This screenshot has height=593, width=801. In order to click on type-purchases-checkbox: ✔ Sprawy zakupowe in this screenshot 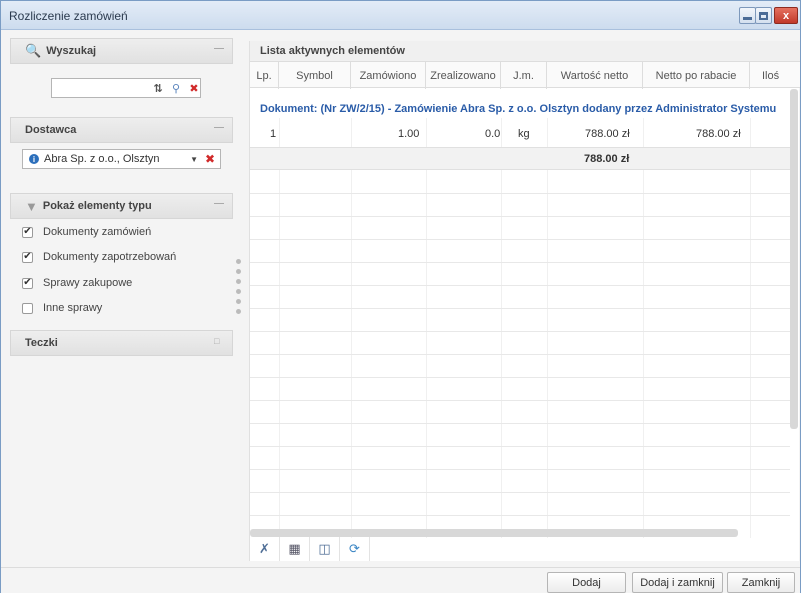, I will do `click(77, 283)`.